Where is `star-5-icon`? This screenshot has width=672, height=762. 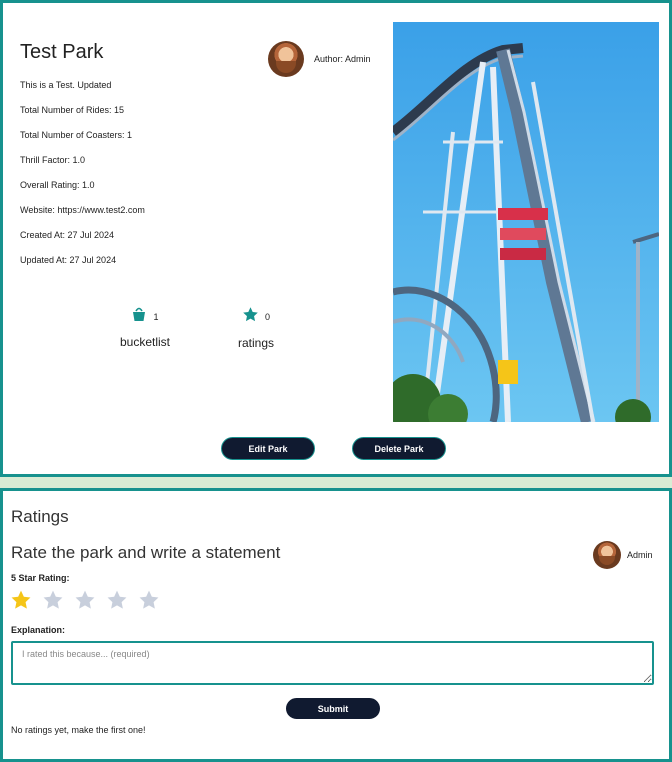 star-5-icon is located at coordinates (149, 600).